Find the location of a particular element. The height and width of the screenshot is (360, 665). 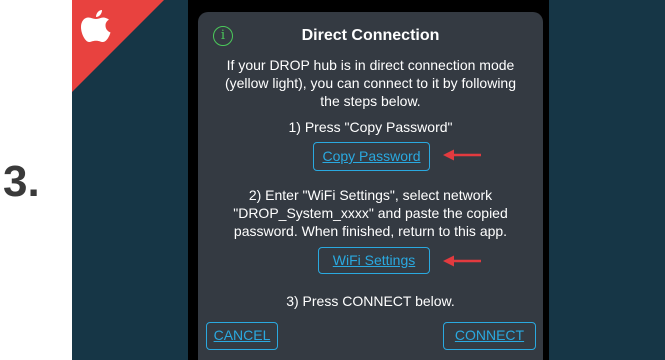

step2-line: "DROP_System_xxxx" and paste the copied is located at coordinates (370, 213).